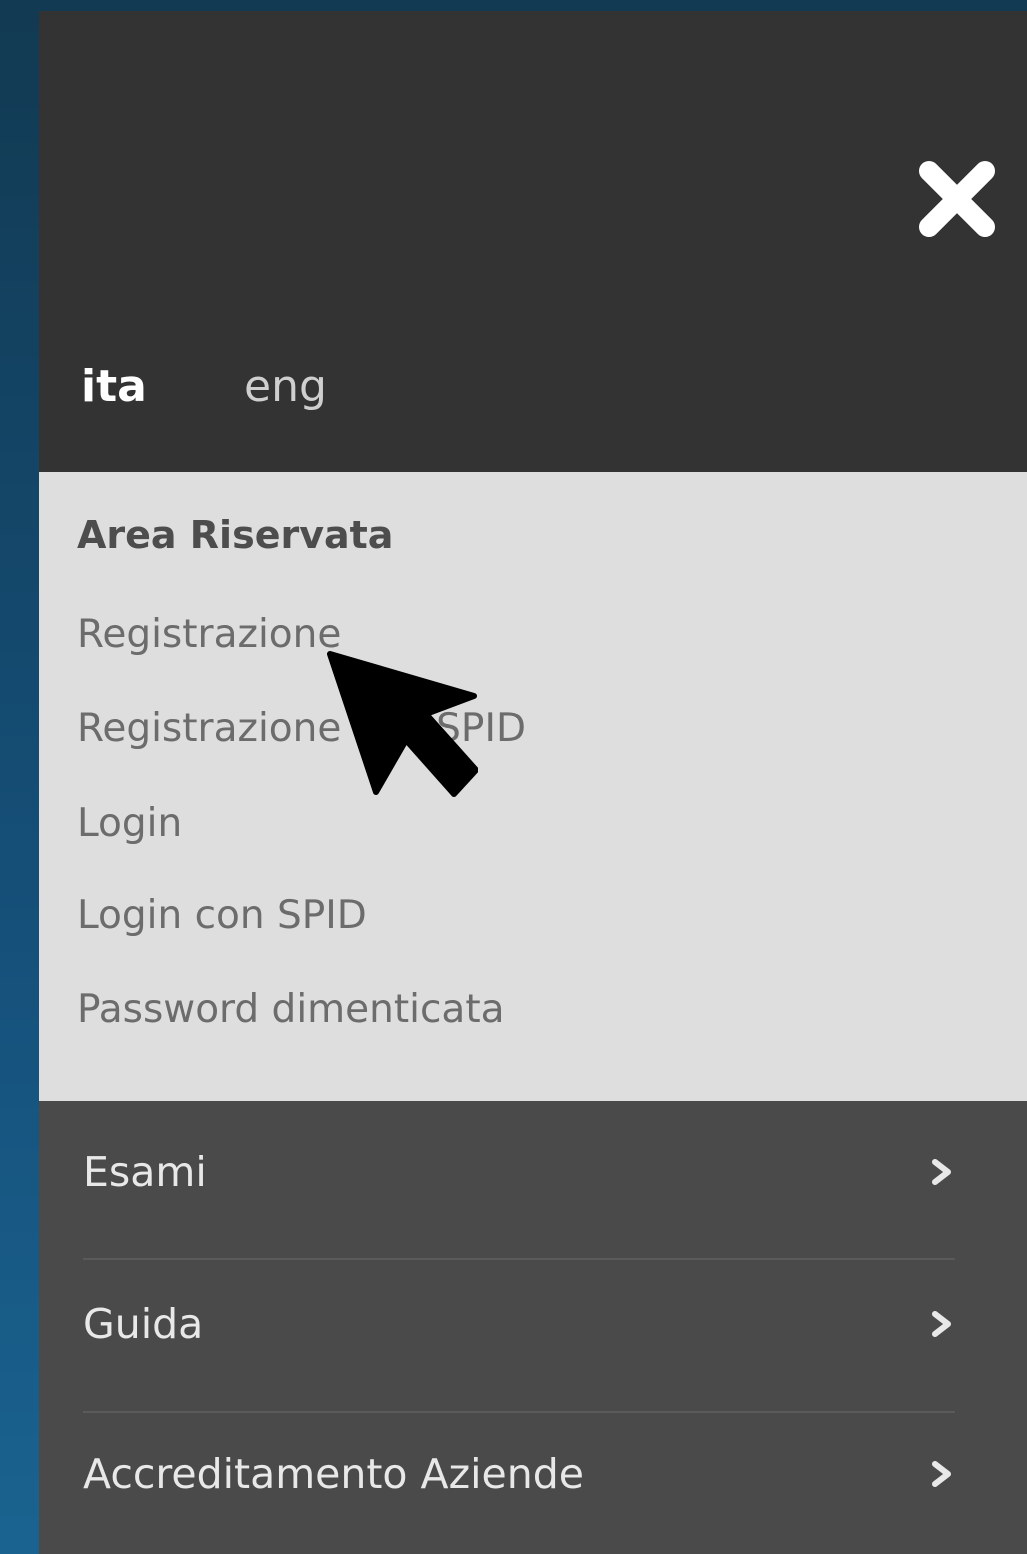 The image size is (1027, 1554). Describe the element at coordinates (333, 1474) in the screenshot. I see `menu-item-label: Accreditamento Aziende` at that location.